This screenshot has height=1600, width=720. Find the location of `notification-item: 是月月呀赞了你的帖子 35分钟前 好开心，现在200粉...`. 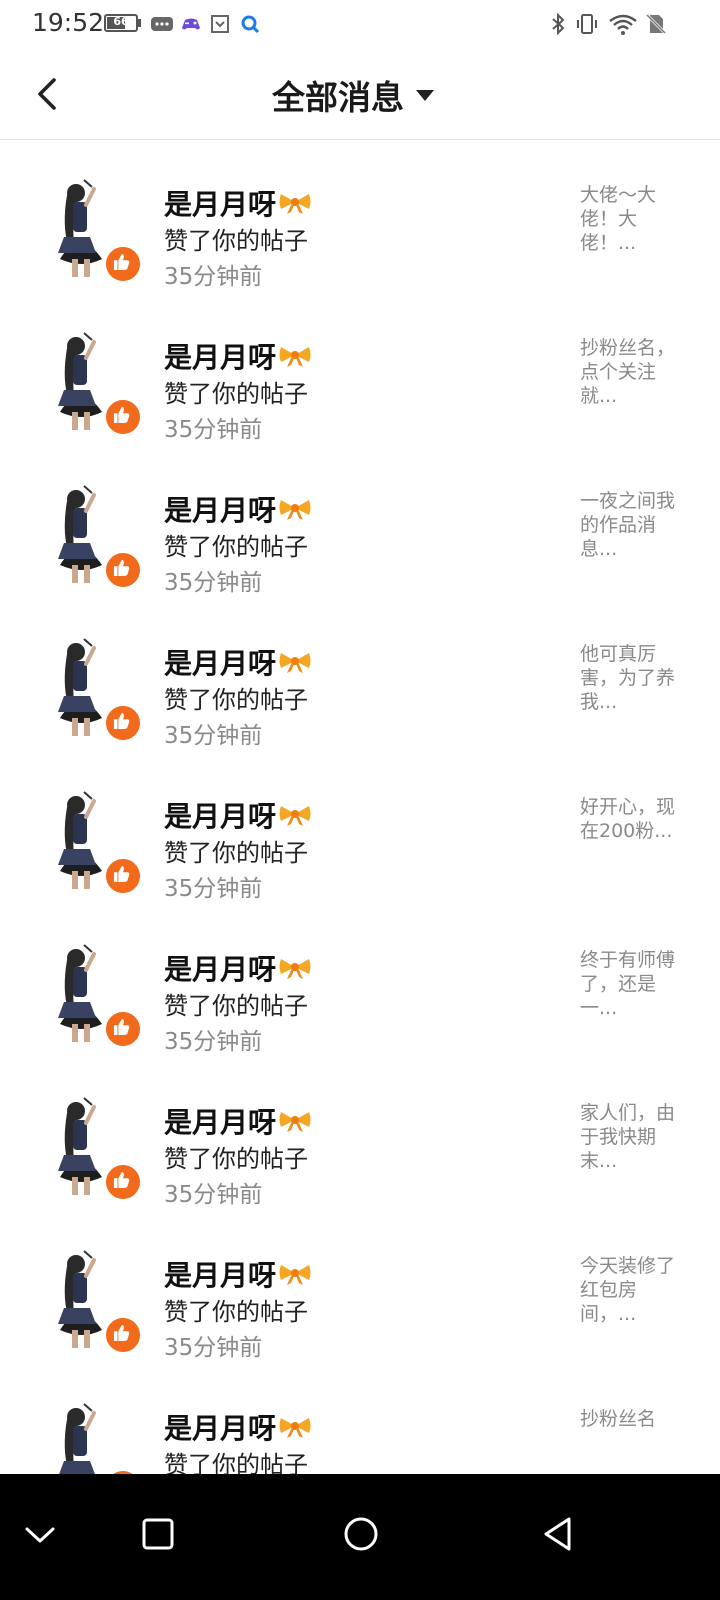

notification-item: 是月月呀赞了你的帖子 35分钟前 好开心，现在200粉... is located at coordinates (360, 829).